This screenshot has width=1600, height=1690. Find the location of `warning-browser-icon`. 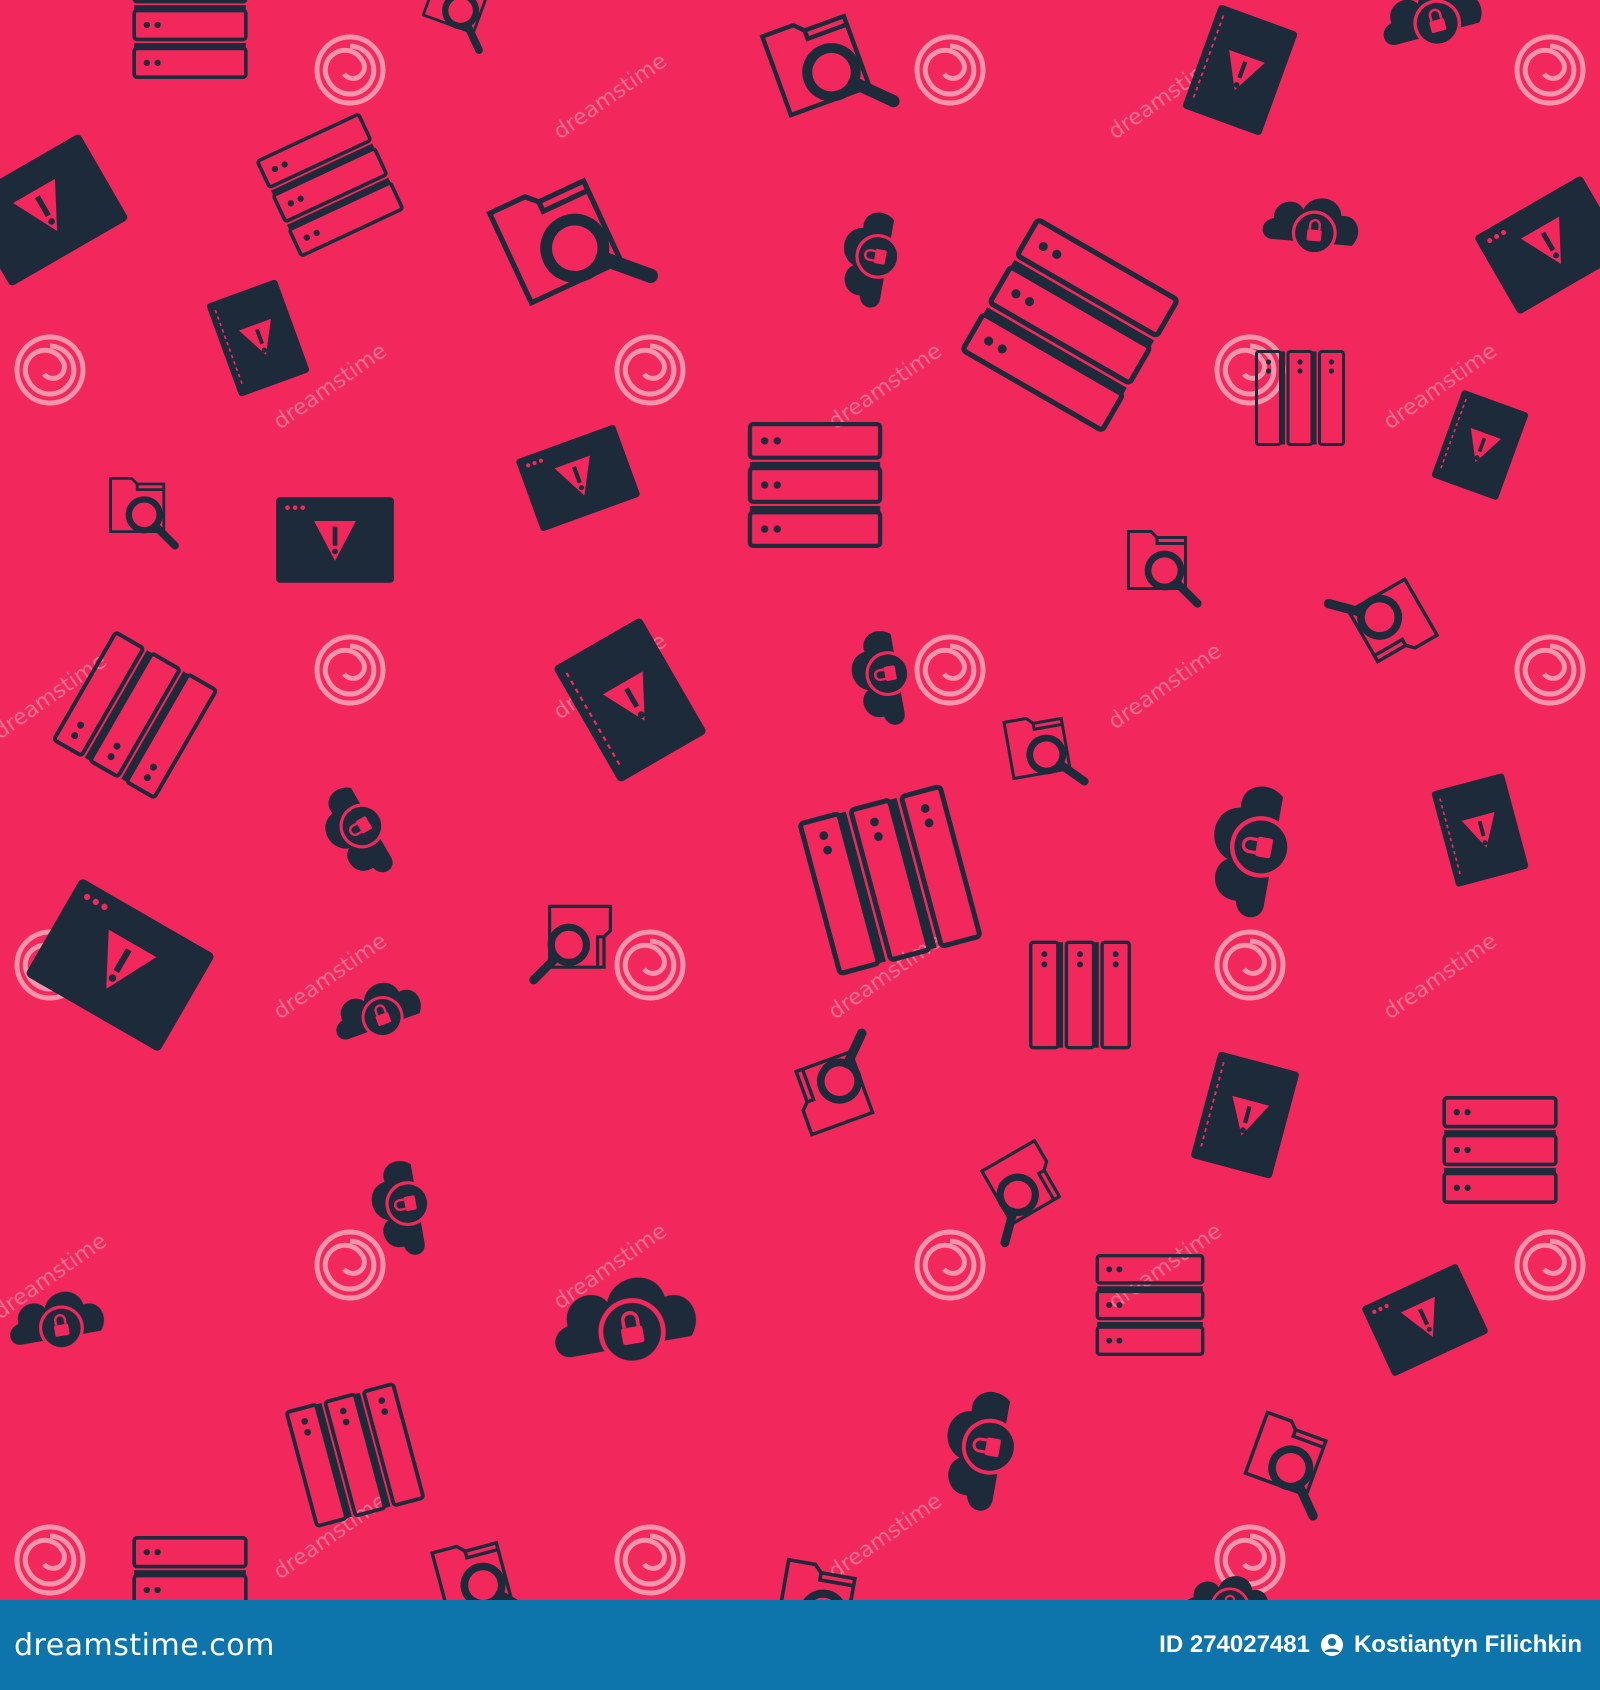

warning-browser-icon is located at coordinates (335, 540).